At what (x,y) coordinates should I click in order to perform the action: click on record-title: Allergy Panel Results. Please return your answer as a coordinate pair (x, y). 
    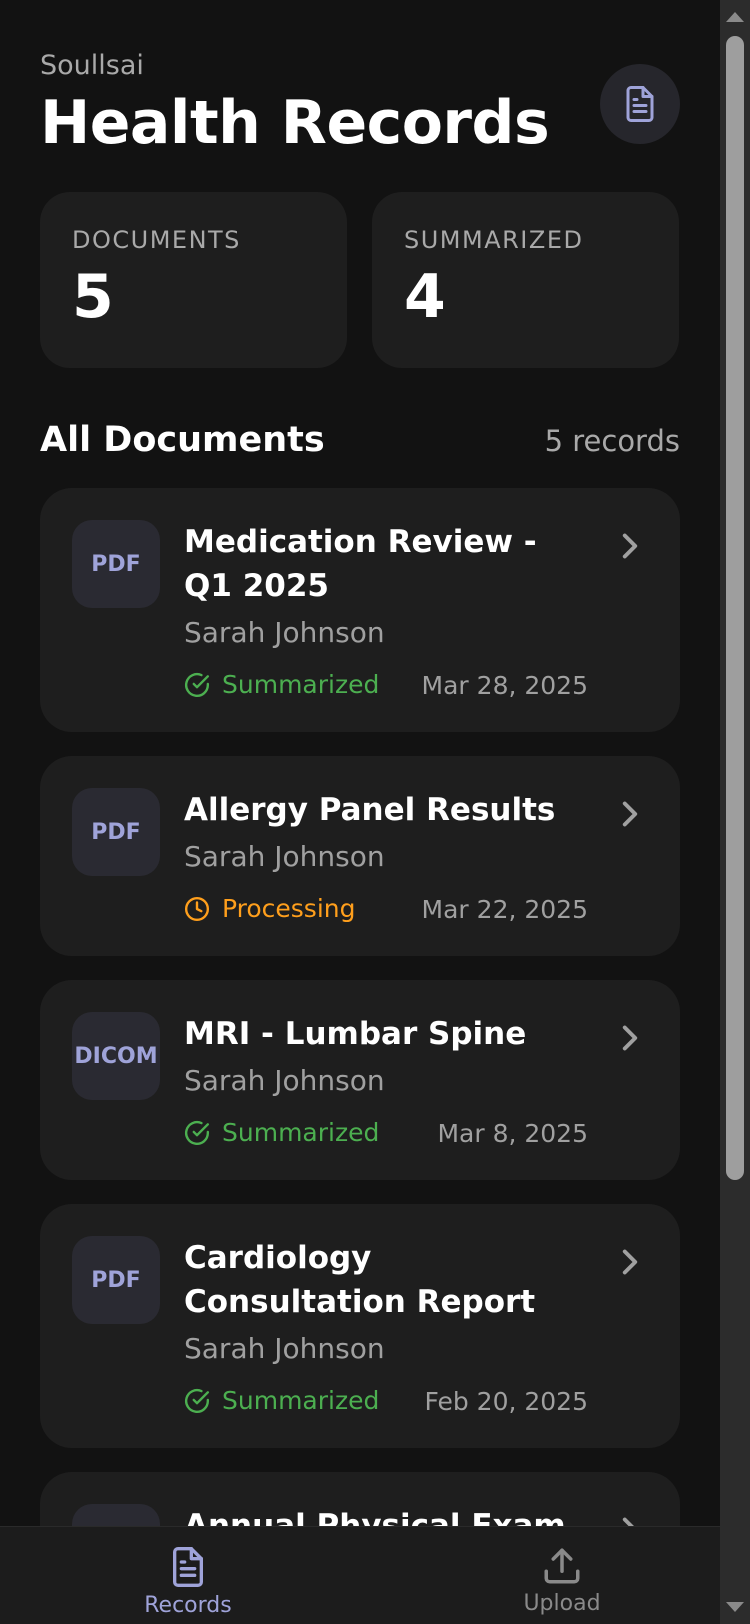
    Looking at the image, I should click on (370, 810).